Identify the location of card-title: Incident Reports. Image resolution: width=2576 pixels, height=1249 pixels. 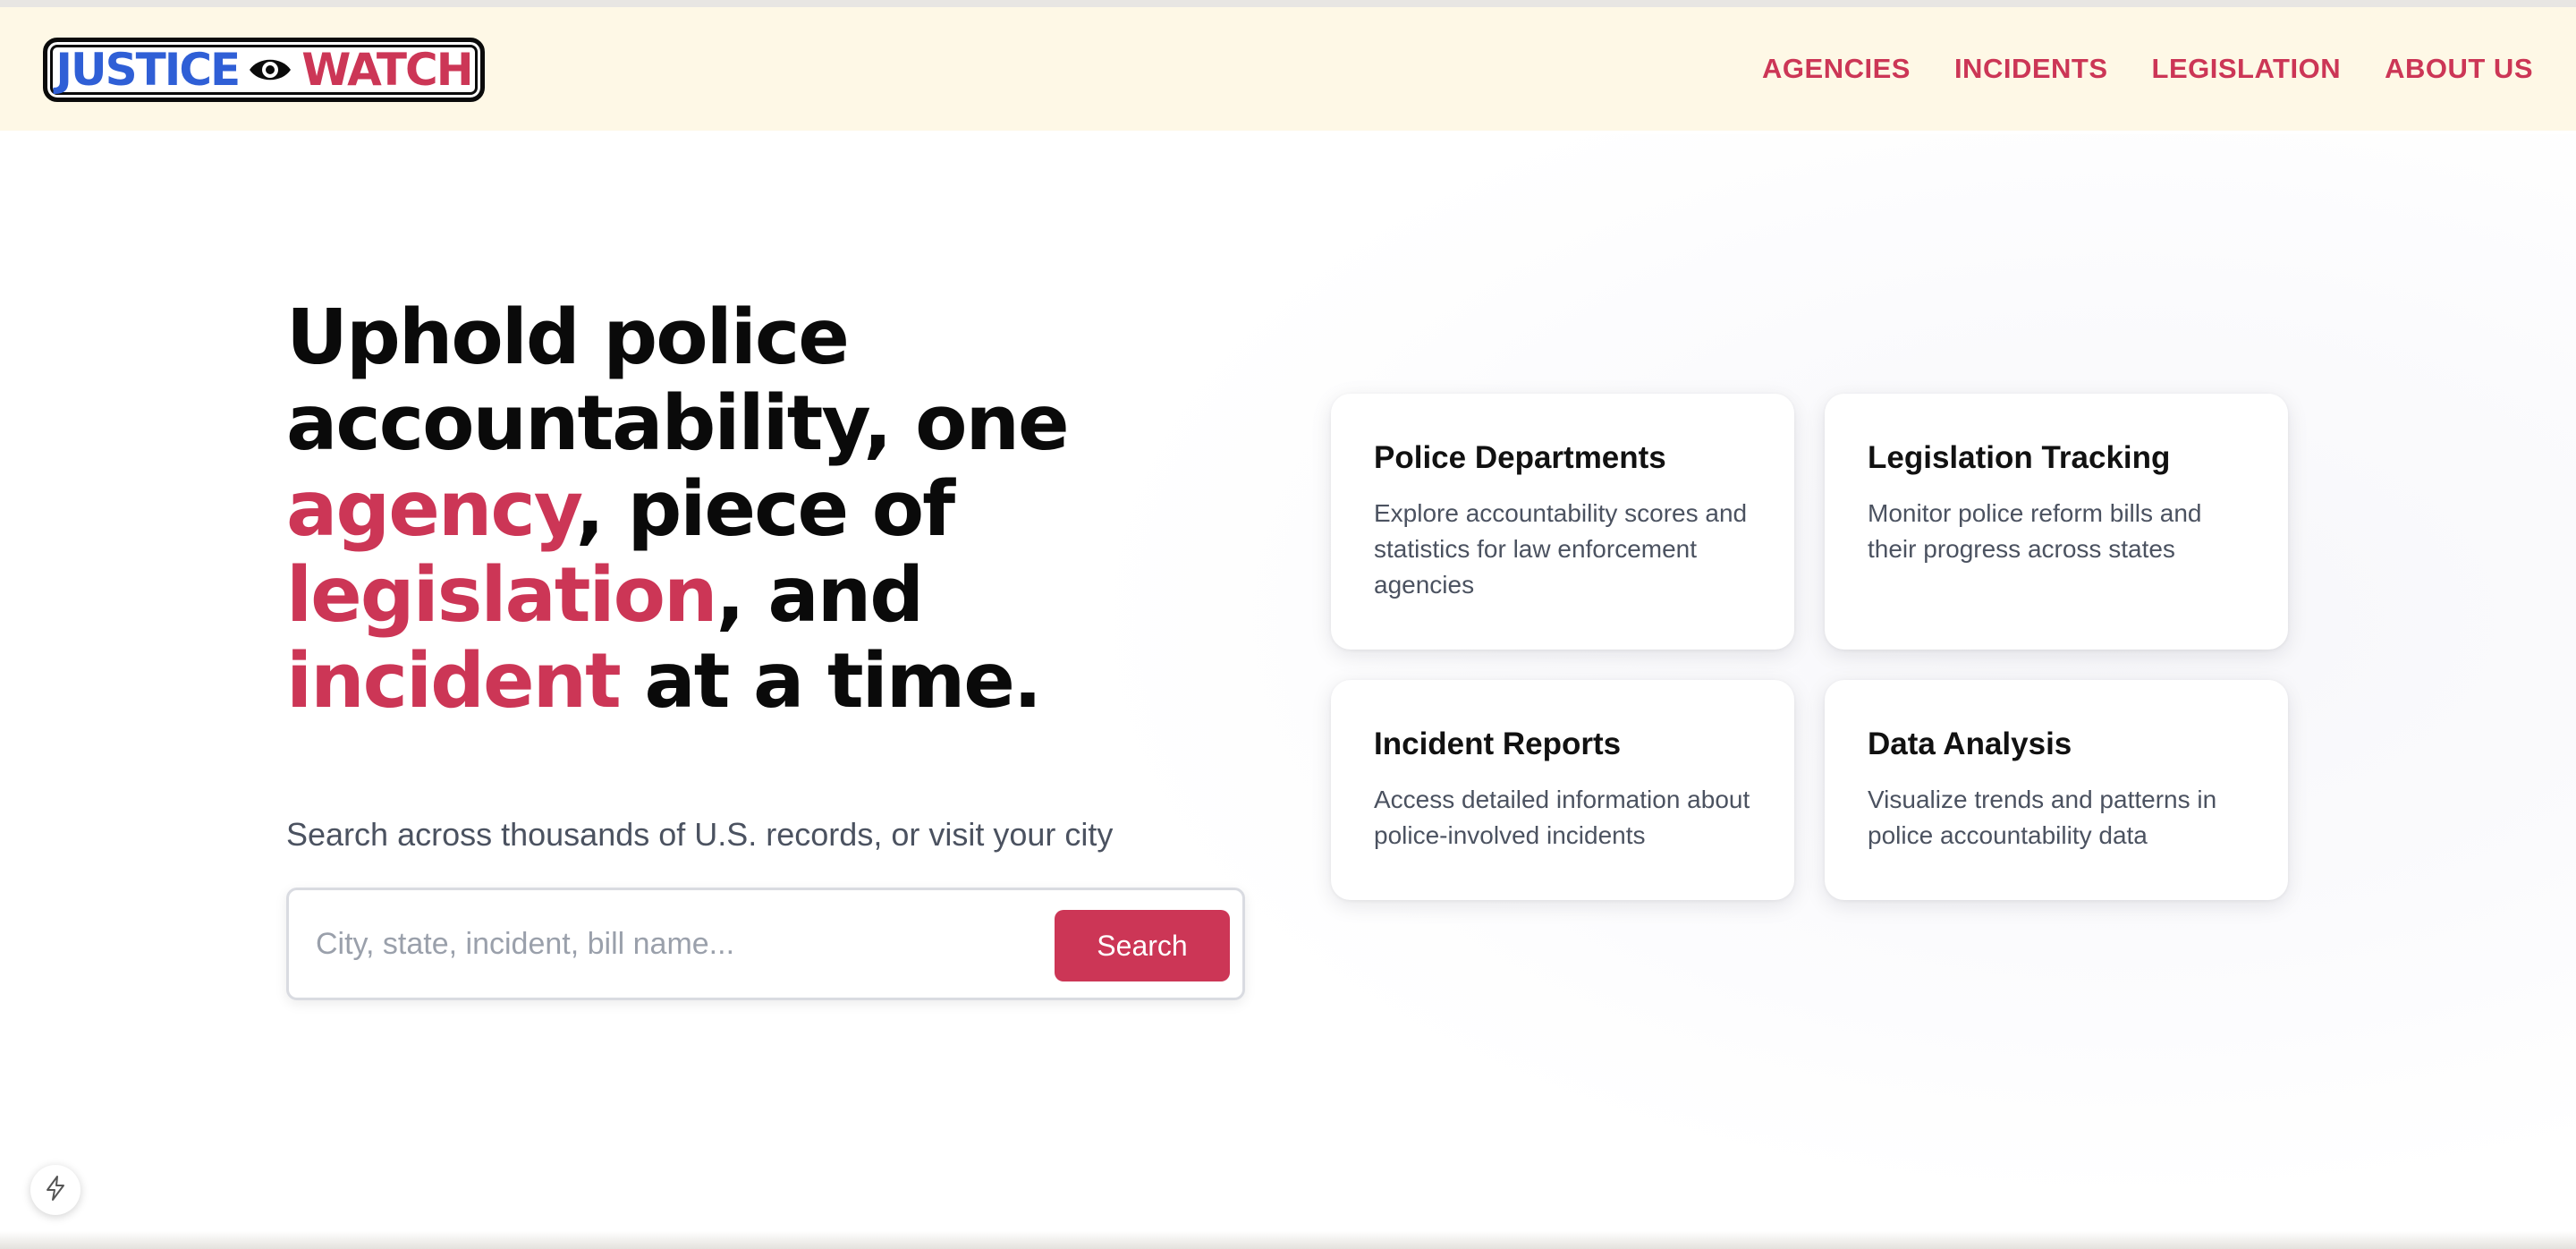
(1498, 744).